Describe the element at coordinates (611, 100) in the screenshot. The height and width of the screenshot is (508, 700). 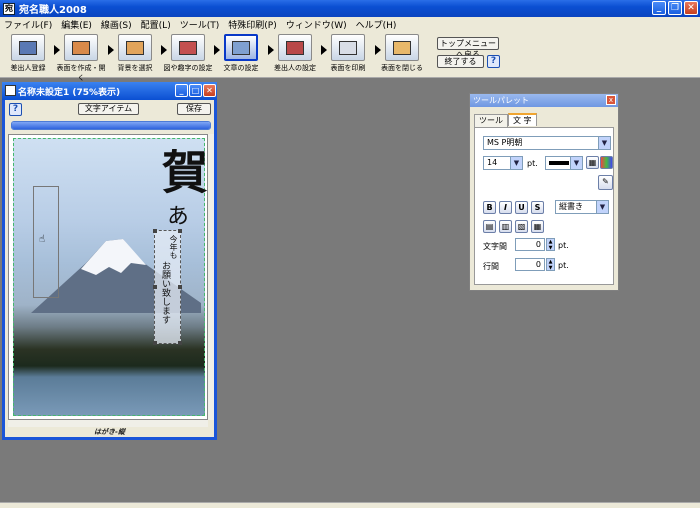
I see `close-icon: x` at that location.